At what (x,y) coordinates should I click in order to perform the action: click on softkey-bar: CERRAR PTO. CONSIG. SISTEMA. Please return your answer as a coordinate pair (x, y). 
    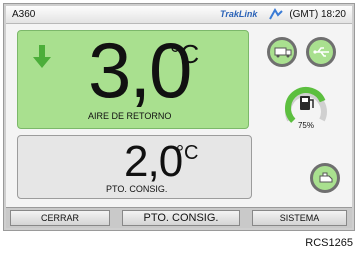
    Looking at the image, I should click on (179, 217).